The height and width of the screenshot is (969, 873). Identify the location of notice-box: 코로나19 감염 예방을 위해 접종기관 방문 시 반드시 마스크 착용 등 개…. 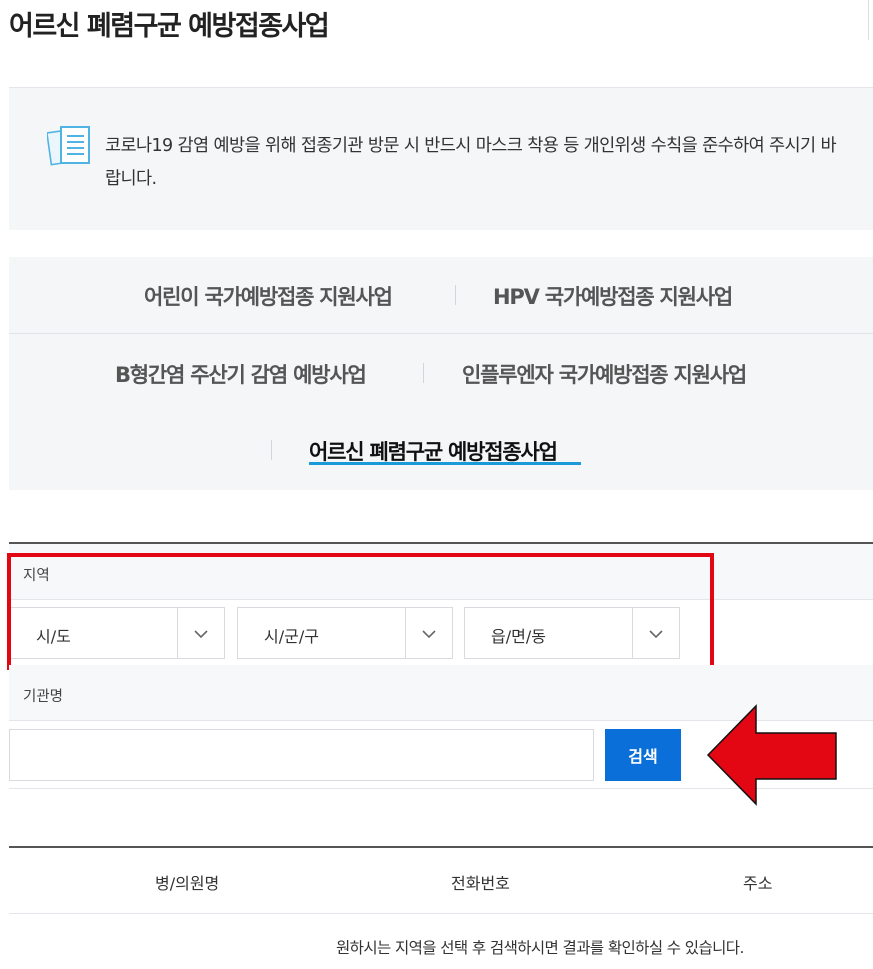
(441, 158).